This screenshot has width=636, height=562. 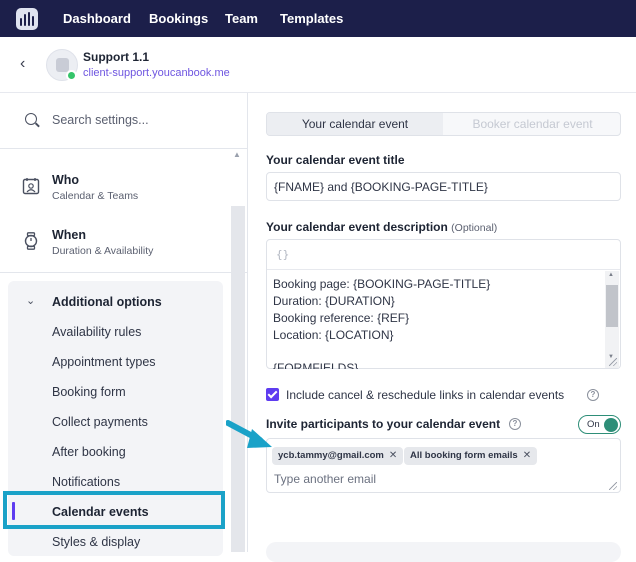 I want to click on sidebar-option-availability-rules: Availability rules, so click(x=96, y=332).